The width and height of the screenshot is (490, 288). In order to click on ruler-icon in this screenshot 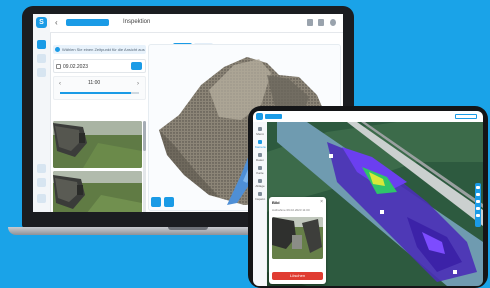, I will do `click(478, 208)`.